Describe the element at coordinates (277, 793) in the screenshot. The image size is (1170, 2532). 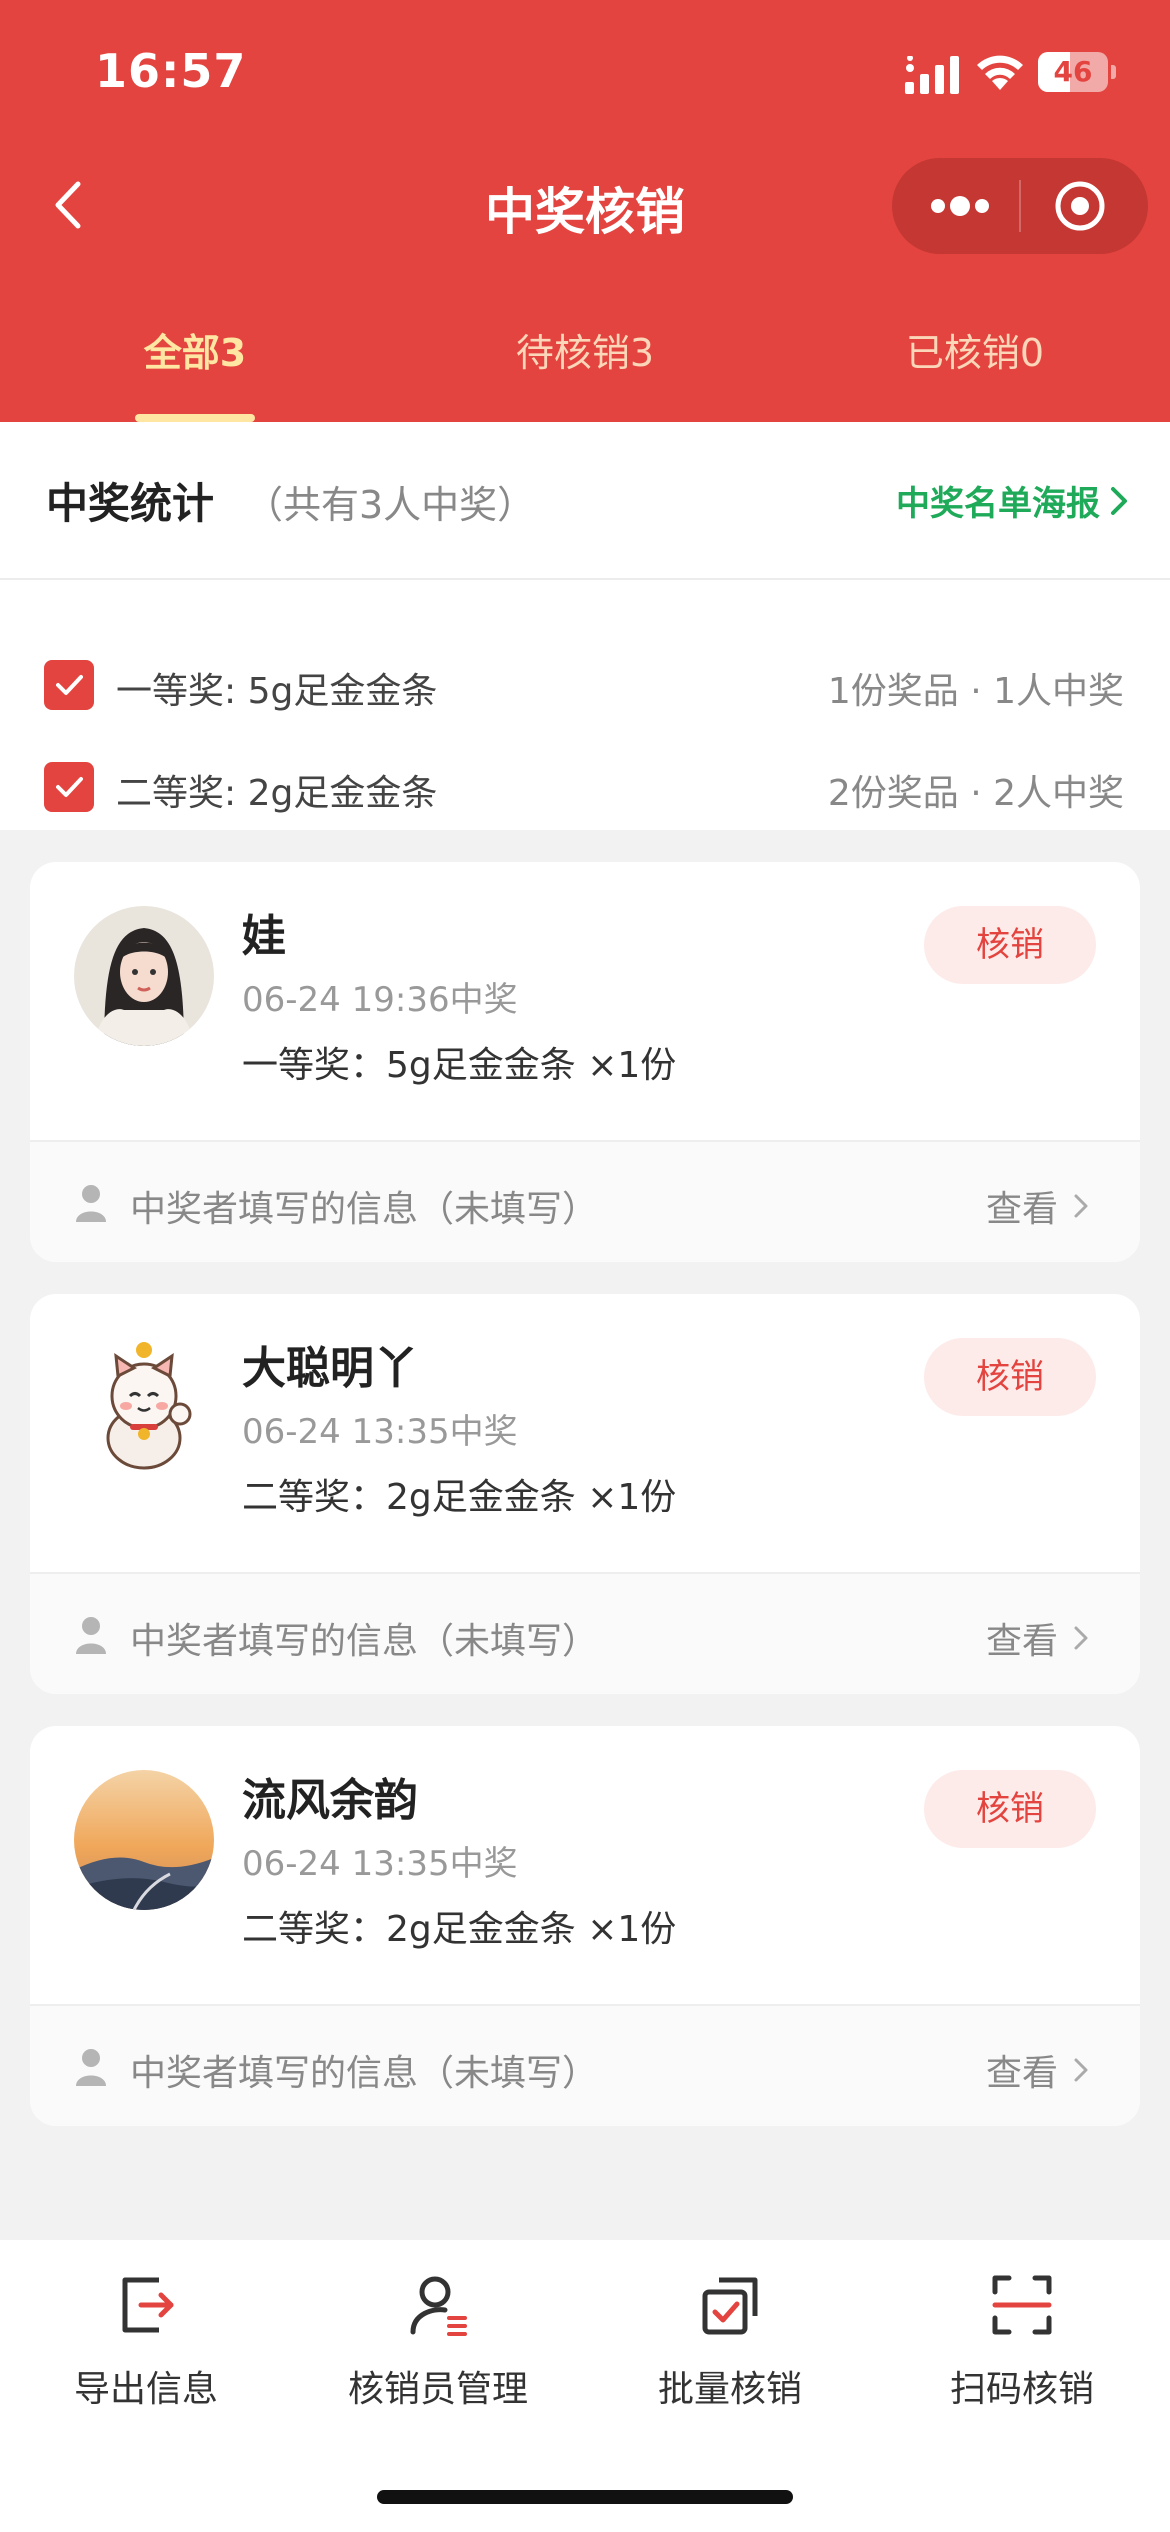
I see `prize-name: 二等奖: 2g足金金条` at that location.